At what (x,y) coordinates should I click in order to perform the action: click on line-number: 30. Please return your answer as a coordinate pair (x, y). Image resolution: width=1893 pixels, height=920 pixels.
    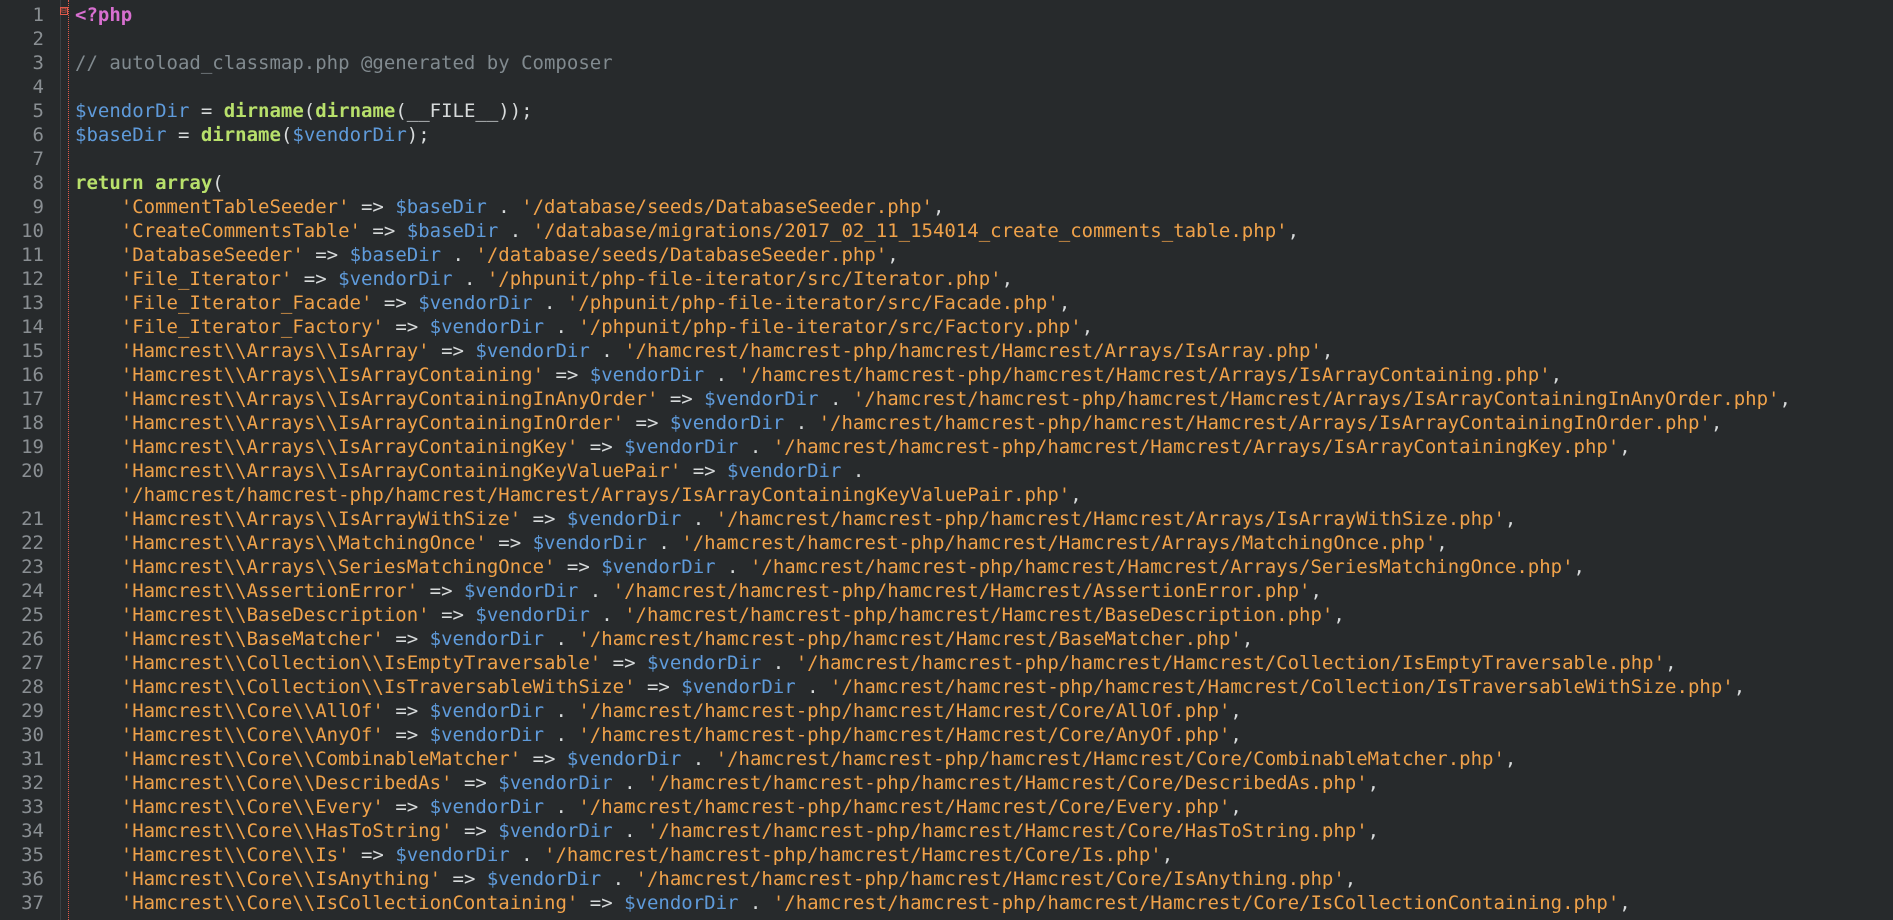
    Looking at the image, I should click on (32, 735).